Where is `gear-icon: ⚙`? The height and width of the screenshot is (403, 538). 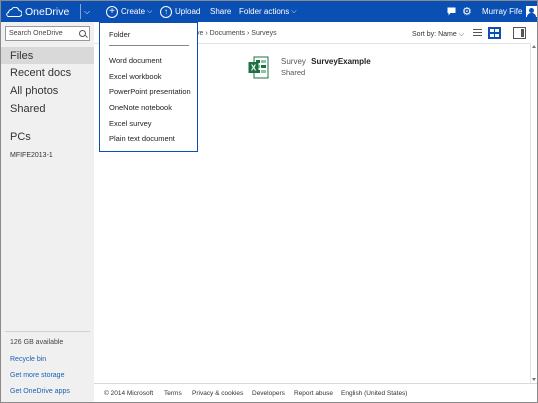 gear-icon: ⚙ is located at coordinates (467, 12).